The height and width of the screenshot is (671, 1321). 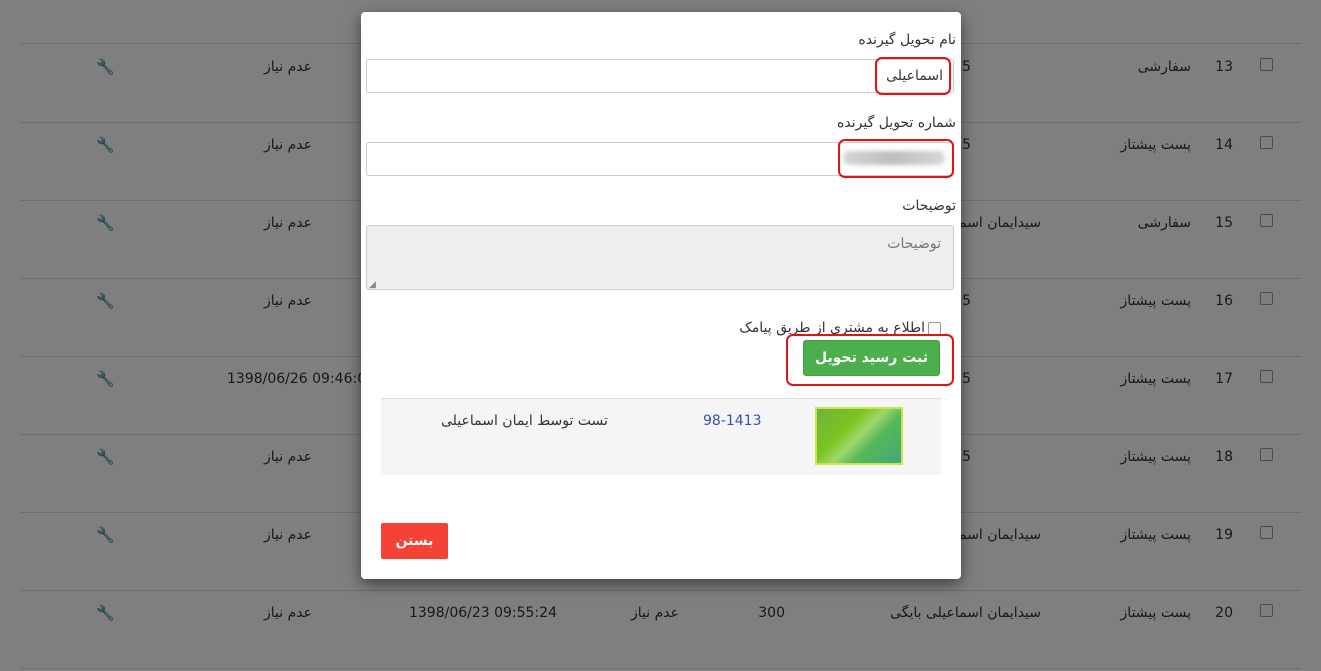 What do you see at coordinates (660, 76) in the screenshot?
I see `receiver-name-input` at bounding box center [660, 76].